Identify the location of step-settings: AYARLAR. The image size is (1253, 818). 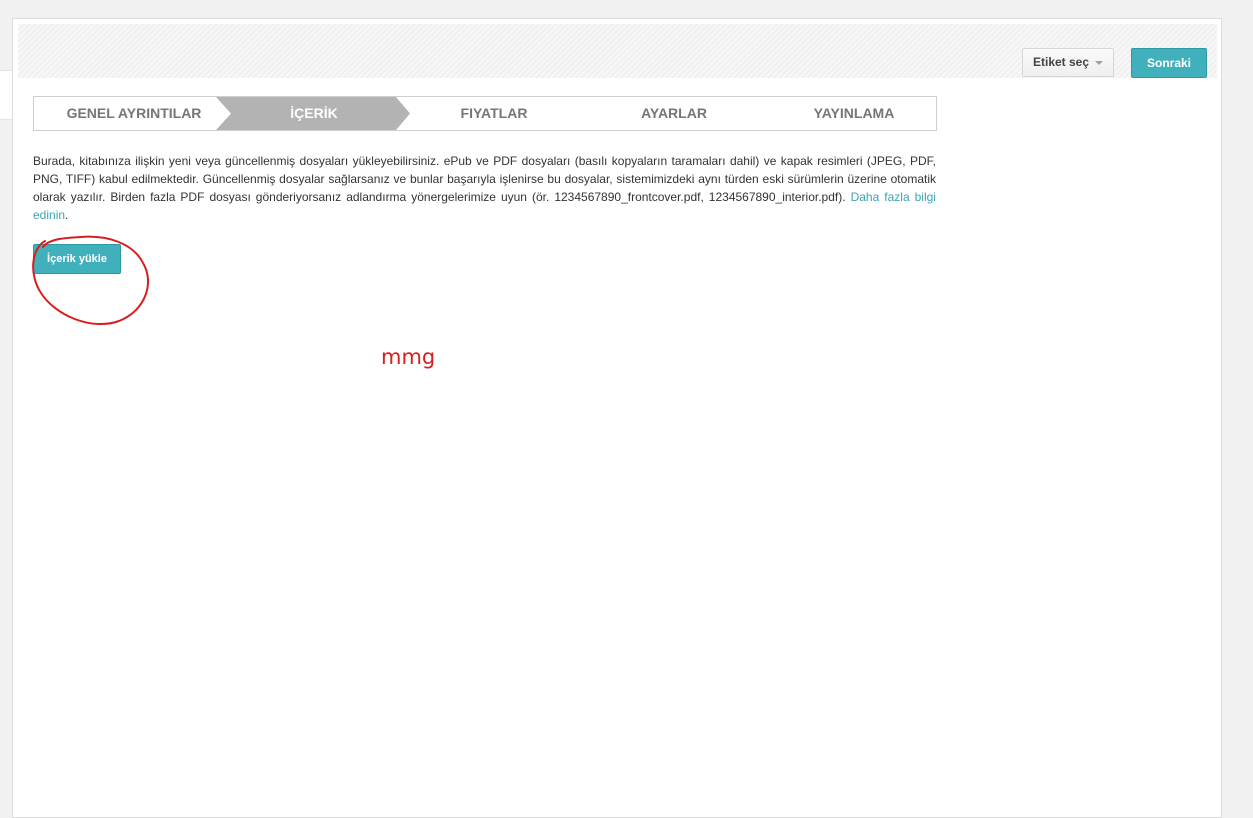
(674, 113).